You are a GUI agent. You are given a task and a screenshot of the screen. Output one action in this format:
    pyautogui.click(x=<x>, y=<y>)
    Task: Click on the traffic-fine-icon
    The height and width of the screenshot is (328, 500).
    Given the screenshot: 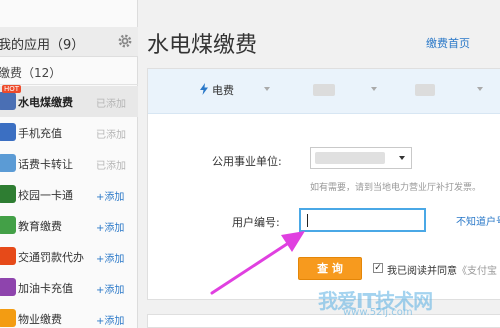 What is the action you would take?
    pyautogui.click(x=8, y=256)
    